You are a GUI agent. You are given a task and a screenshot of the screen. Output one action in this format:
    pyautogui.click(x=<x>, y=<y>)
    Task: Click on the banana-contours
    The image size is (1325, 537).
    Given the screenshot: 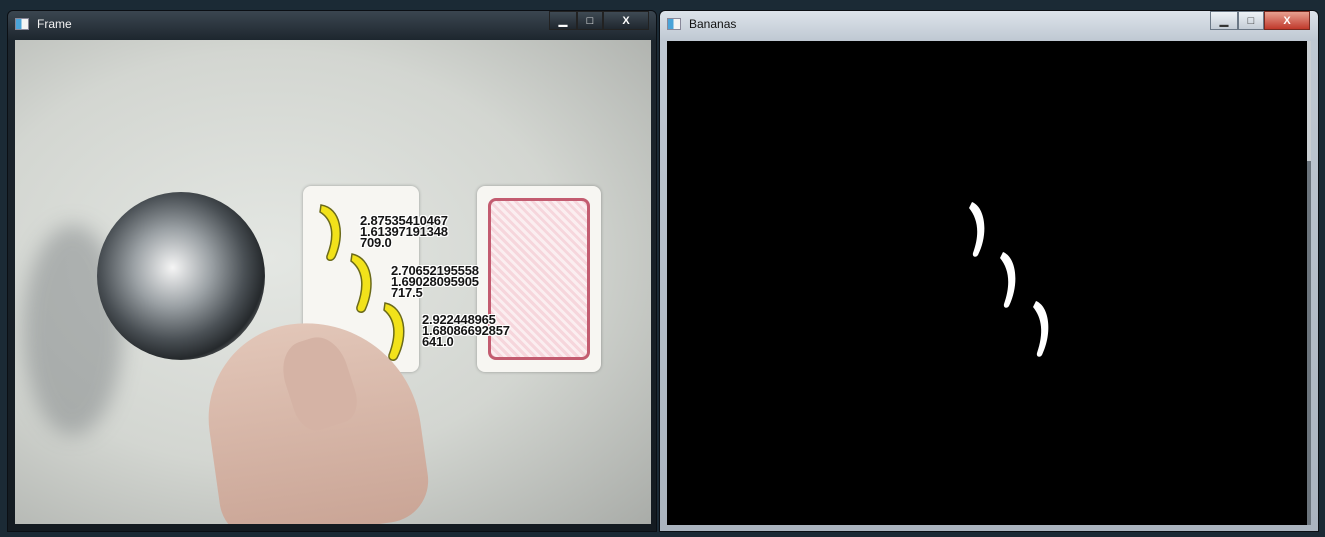 What is the action you would take?
    pyautogui.click(x=362, y=282)
    